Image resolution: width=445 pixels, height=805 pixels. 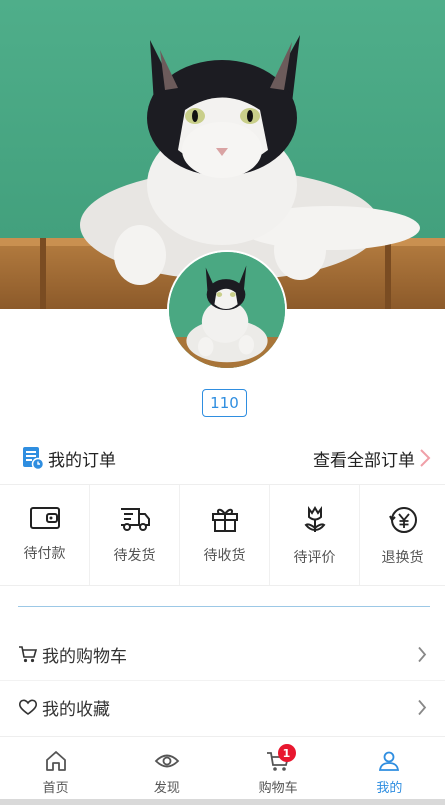 I want to click on avatar-cat-photo, so click(x=227, y=310).